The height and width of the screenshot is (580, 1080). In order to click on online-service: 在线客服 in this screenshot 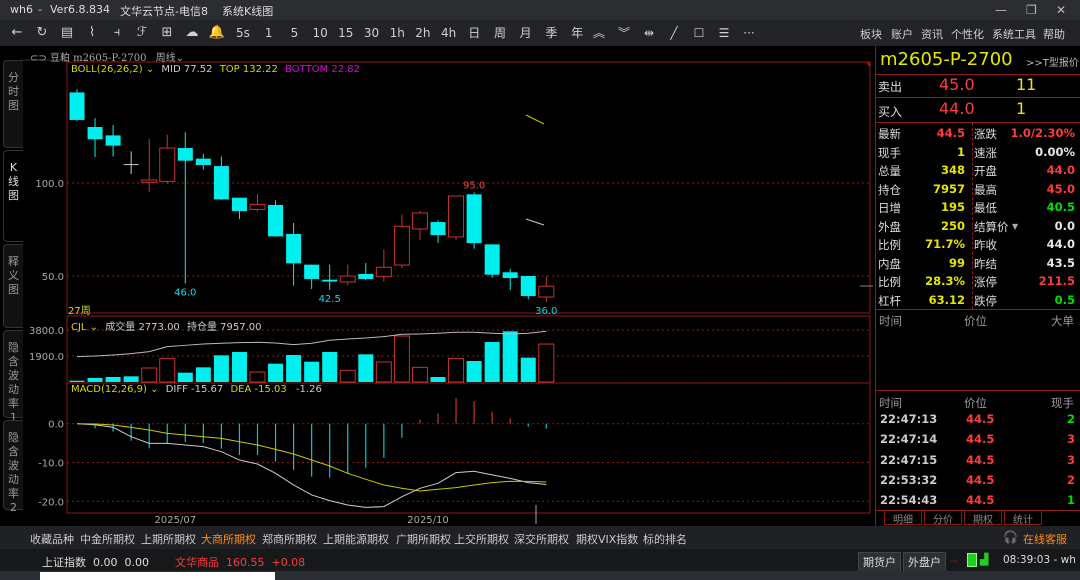, I will do `click(1045, 539)`.